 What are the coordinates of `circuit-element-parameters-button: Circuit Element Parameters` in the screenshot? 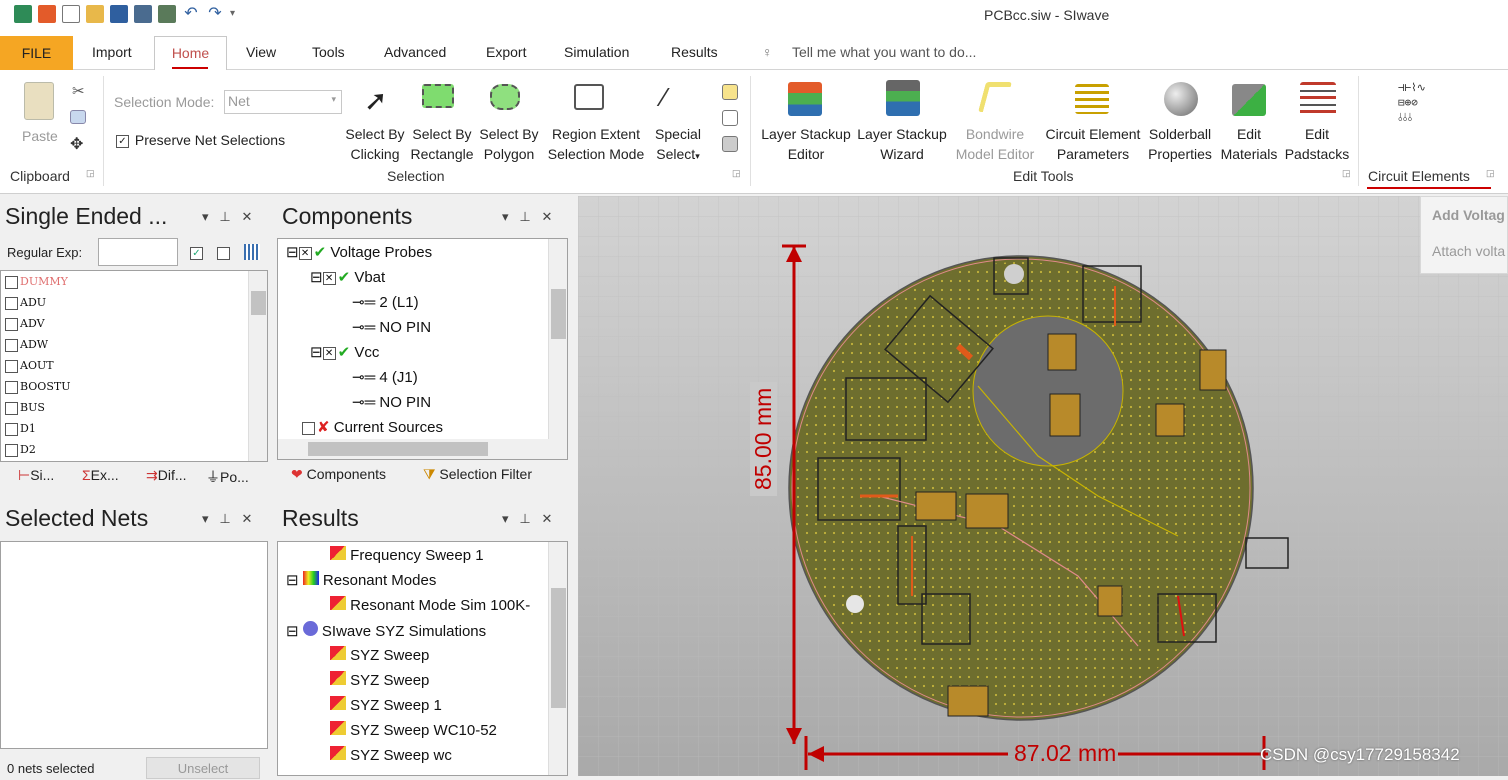 It's located at (1093, 144).